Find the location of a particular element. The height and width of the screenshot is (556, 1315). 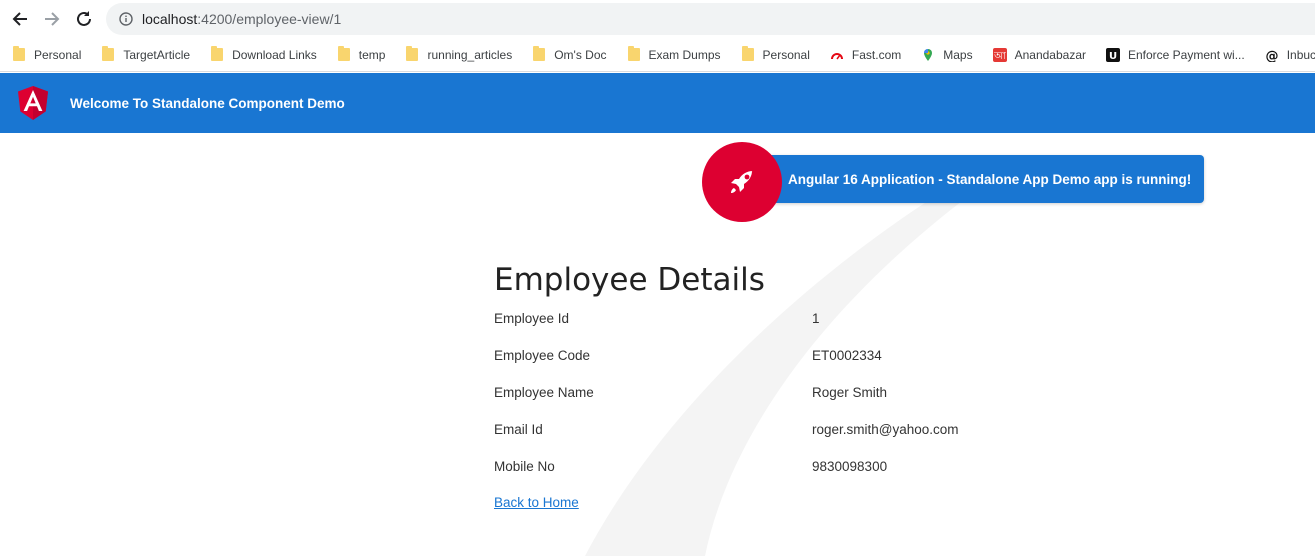

field-value-employee-name: Roger Smith is located at coordinates (850, 392).